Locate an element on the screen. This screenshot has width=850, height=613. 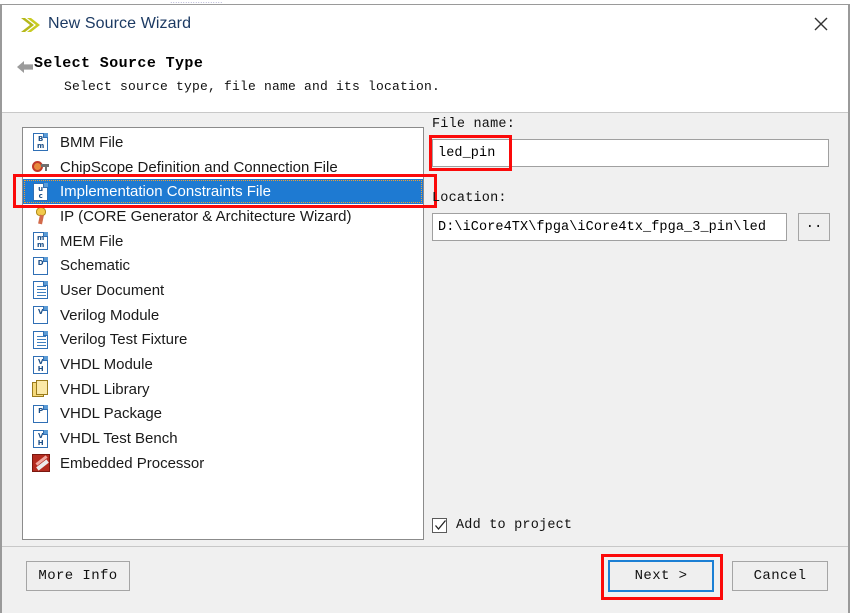
list-item: Bm BMM File is located at coordinates (223, 142).